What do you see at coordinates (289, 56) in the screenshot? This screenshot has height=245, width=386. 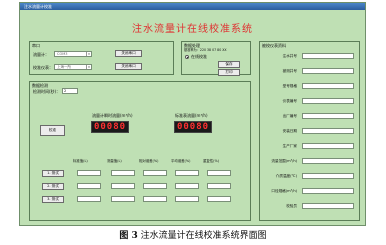 I see `meter-info-label: 注水井号` at bounding box center [289, 56].